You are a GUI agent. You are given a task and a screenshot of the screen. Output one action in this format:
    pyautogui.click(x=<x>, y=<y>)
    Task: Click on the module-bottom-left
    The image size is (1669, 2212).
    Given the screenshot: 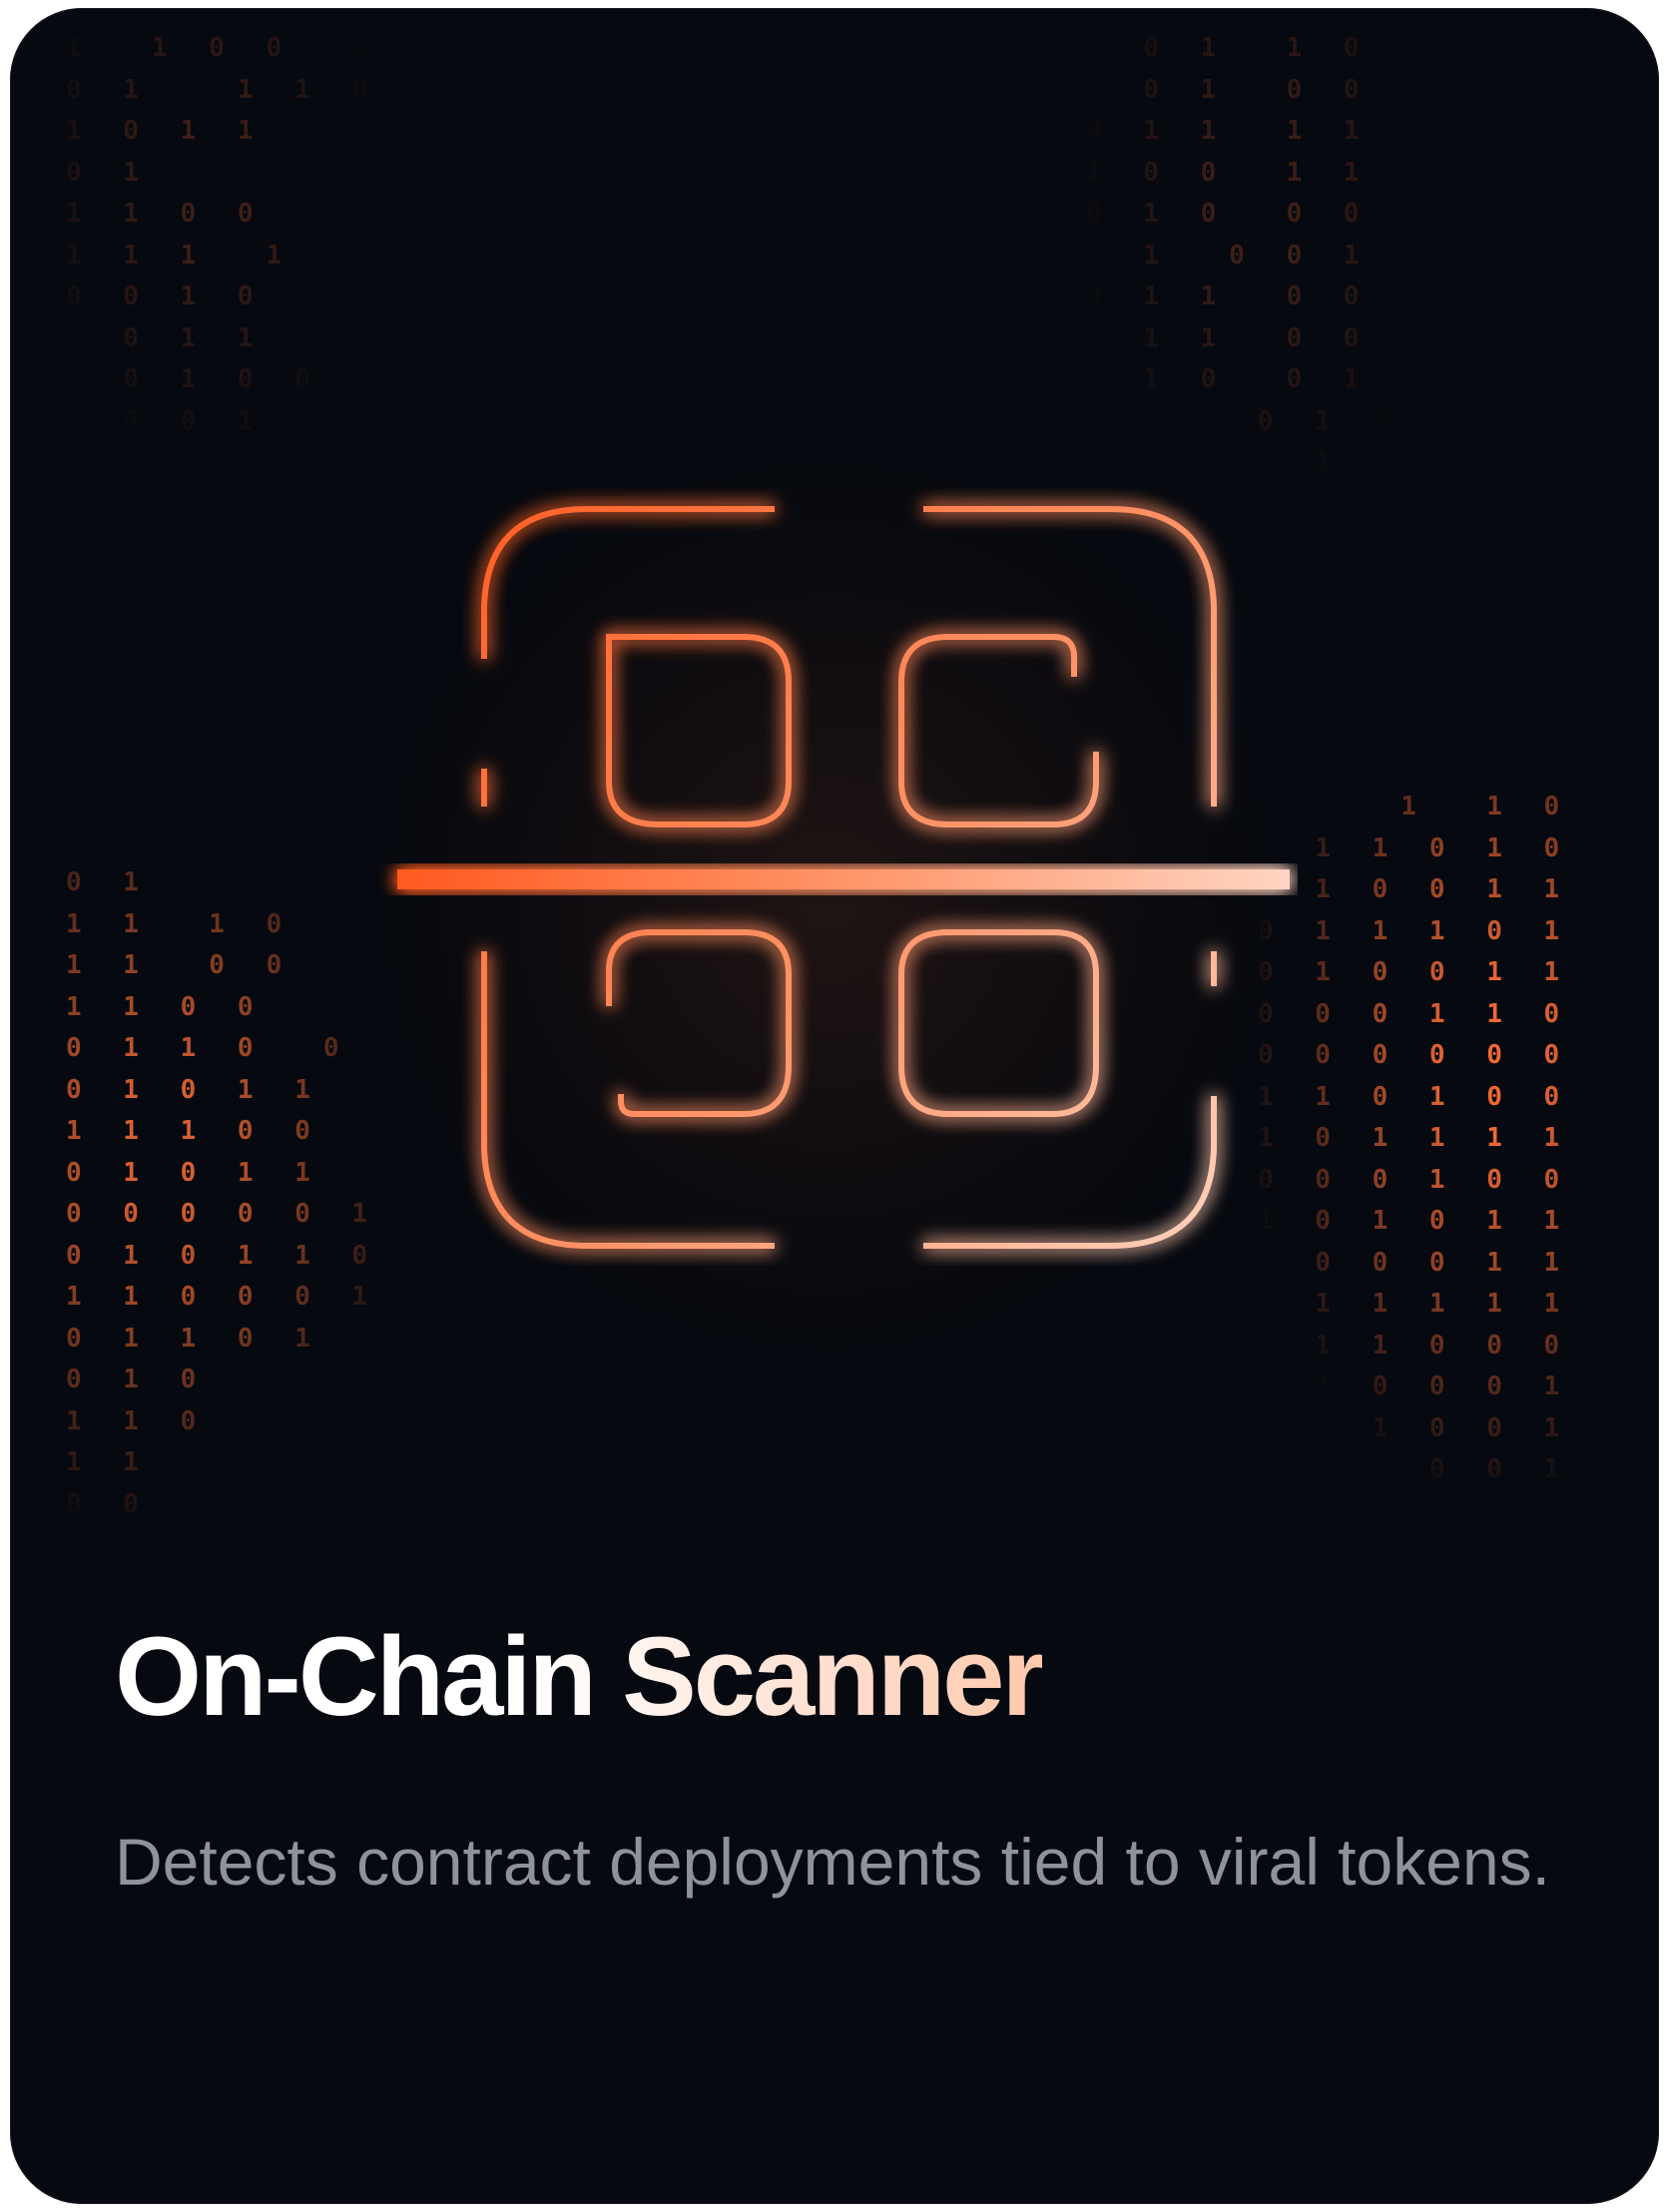 What is the action you would take?
    pyautogui.click(x=699, y=1023)
    